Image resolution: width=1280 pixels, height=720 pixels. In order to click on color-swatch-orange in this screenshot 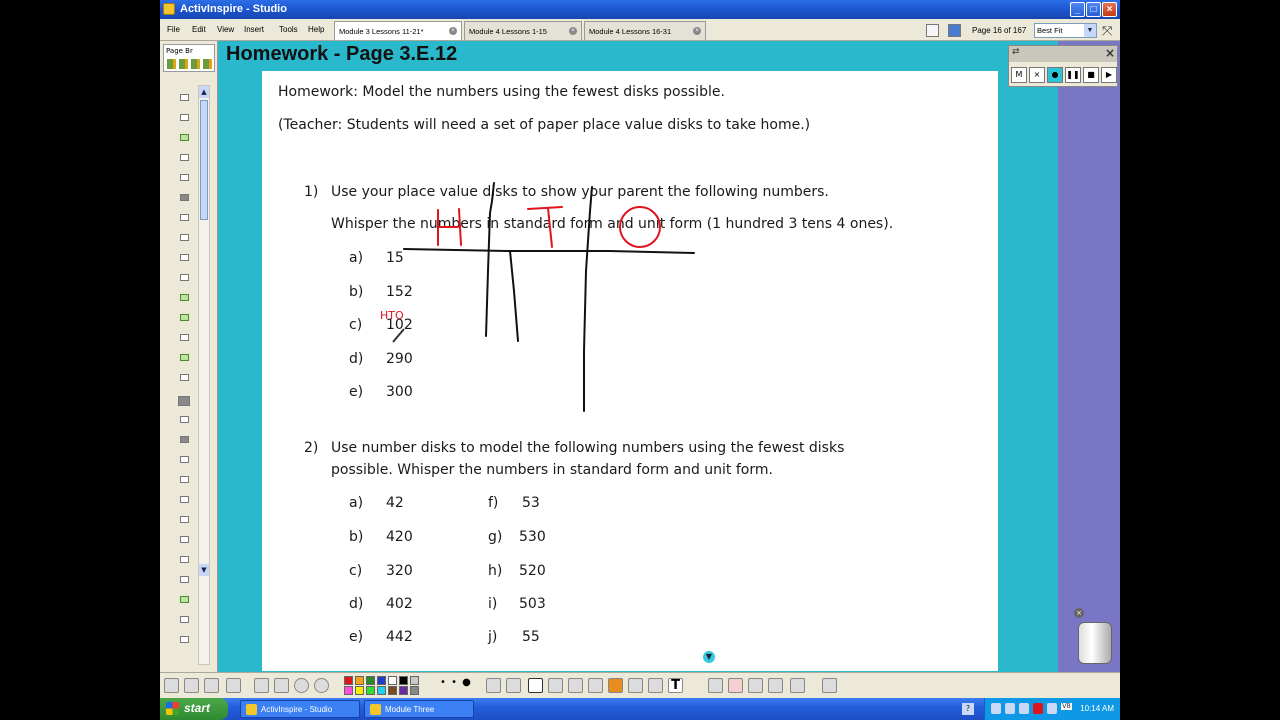, I will do `click(359, 680)`.